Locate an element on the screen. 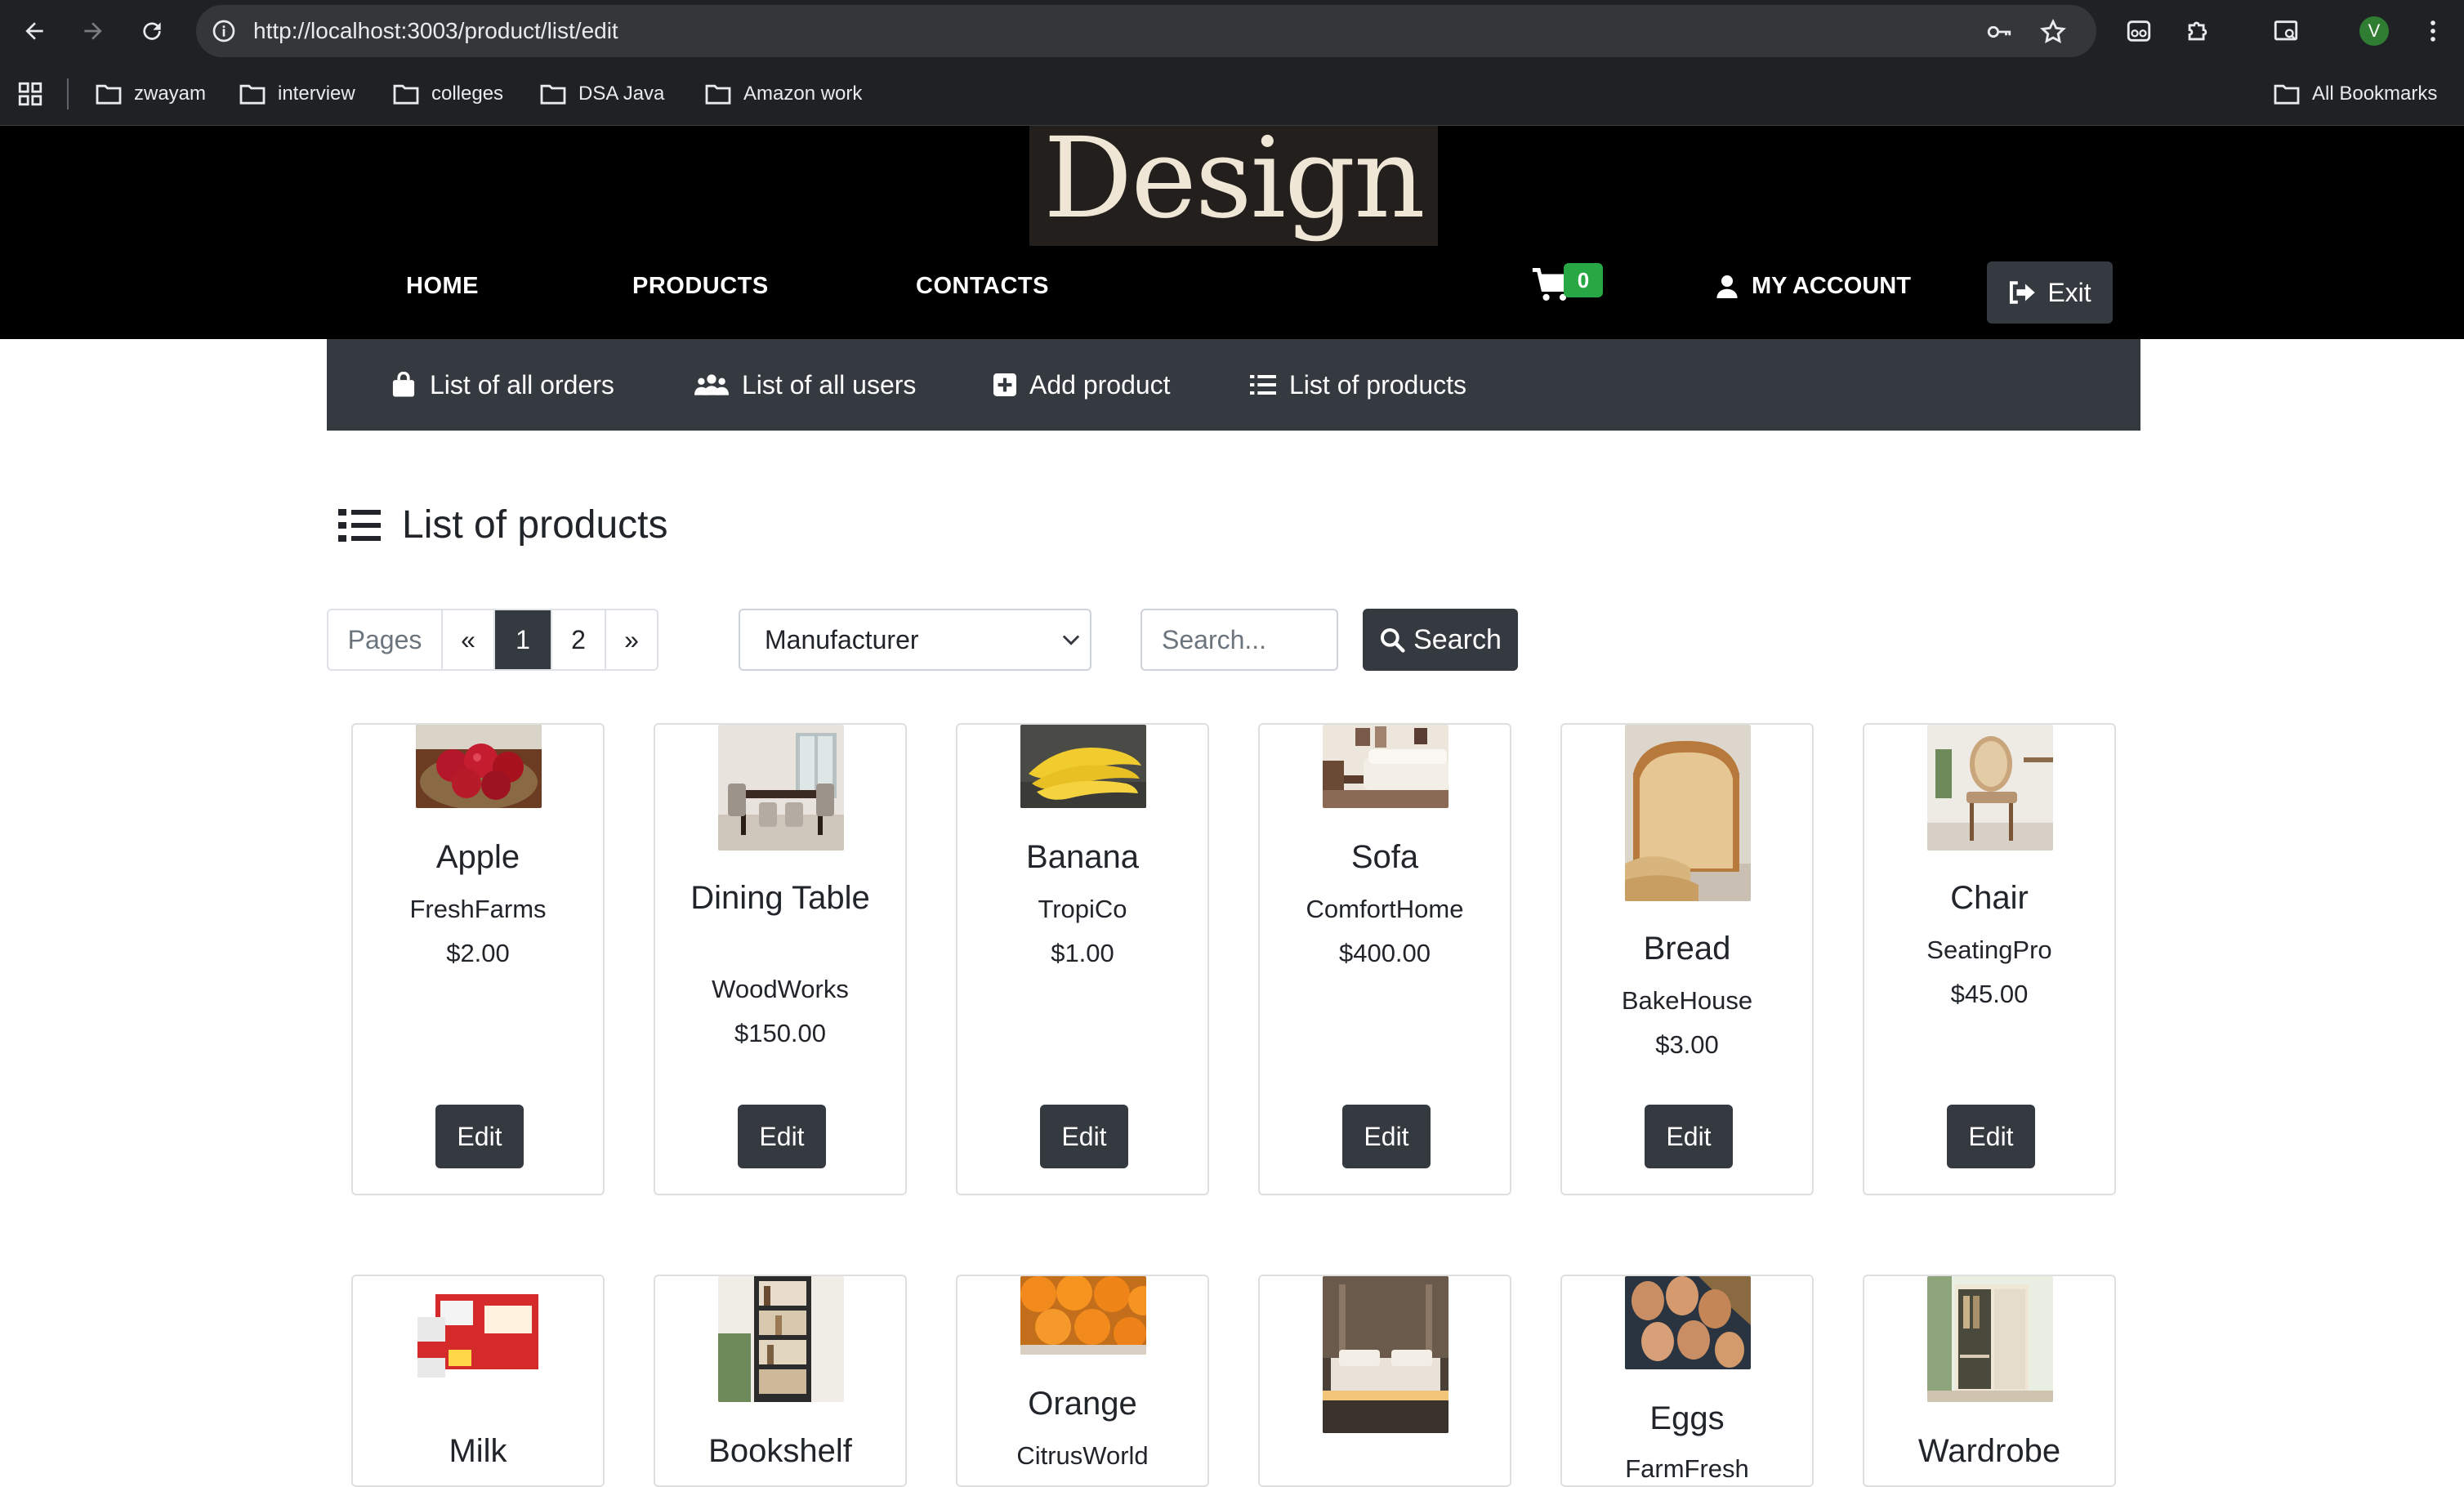 This screenshot has width=2464, height=1487. product-image-milk is located at coordinates (479, 1331).